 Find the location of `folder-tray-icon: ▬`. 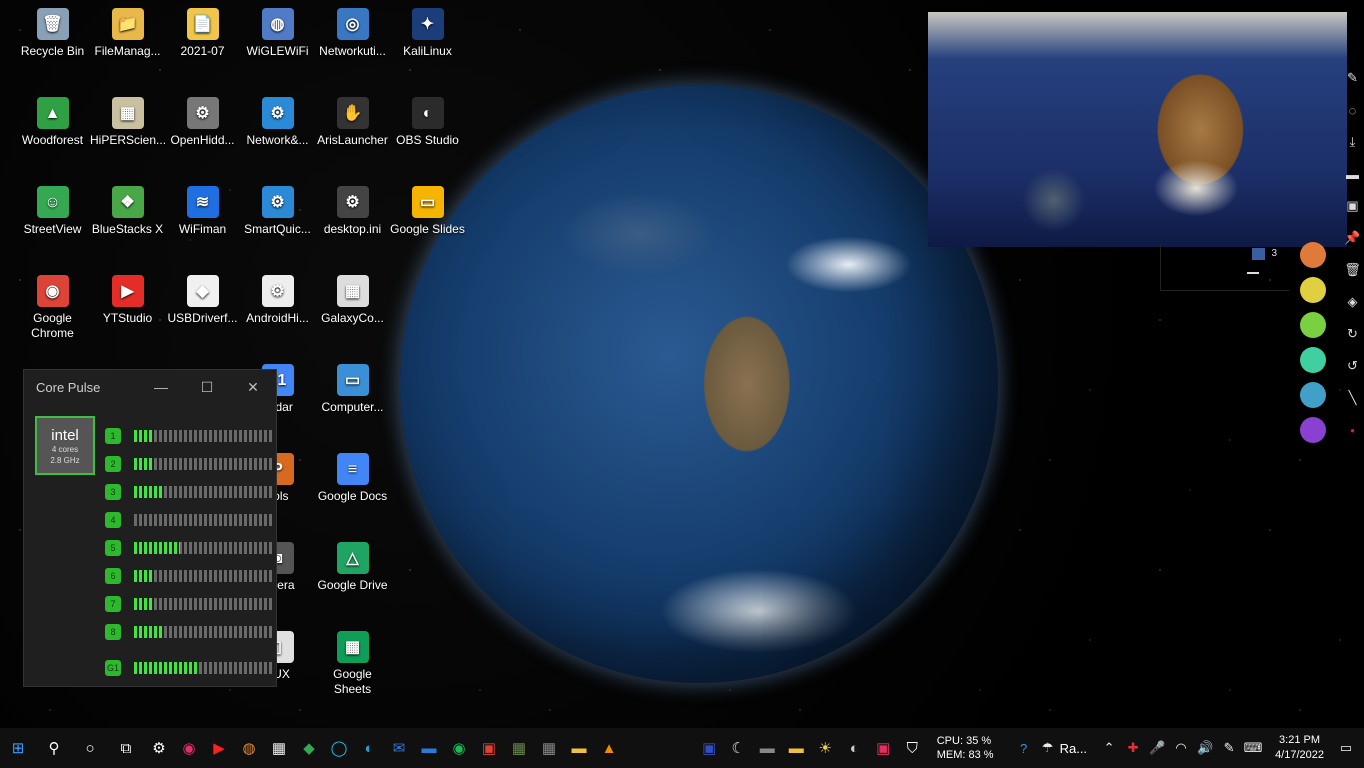

folder-tray-icon: ▬ is located at coordinates (796, 748).